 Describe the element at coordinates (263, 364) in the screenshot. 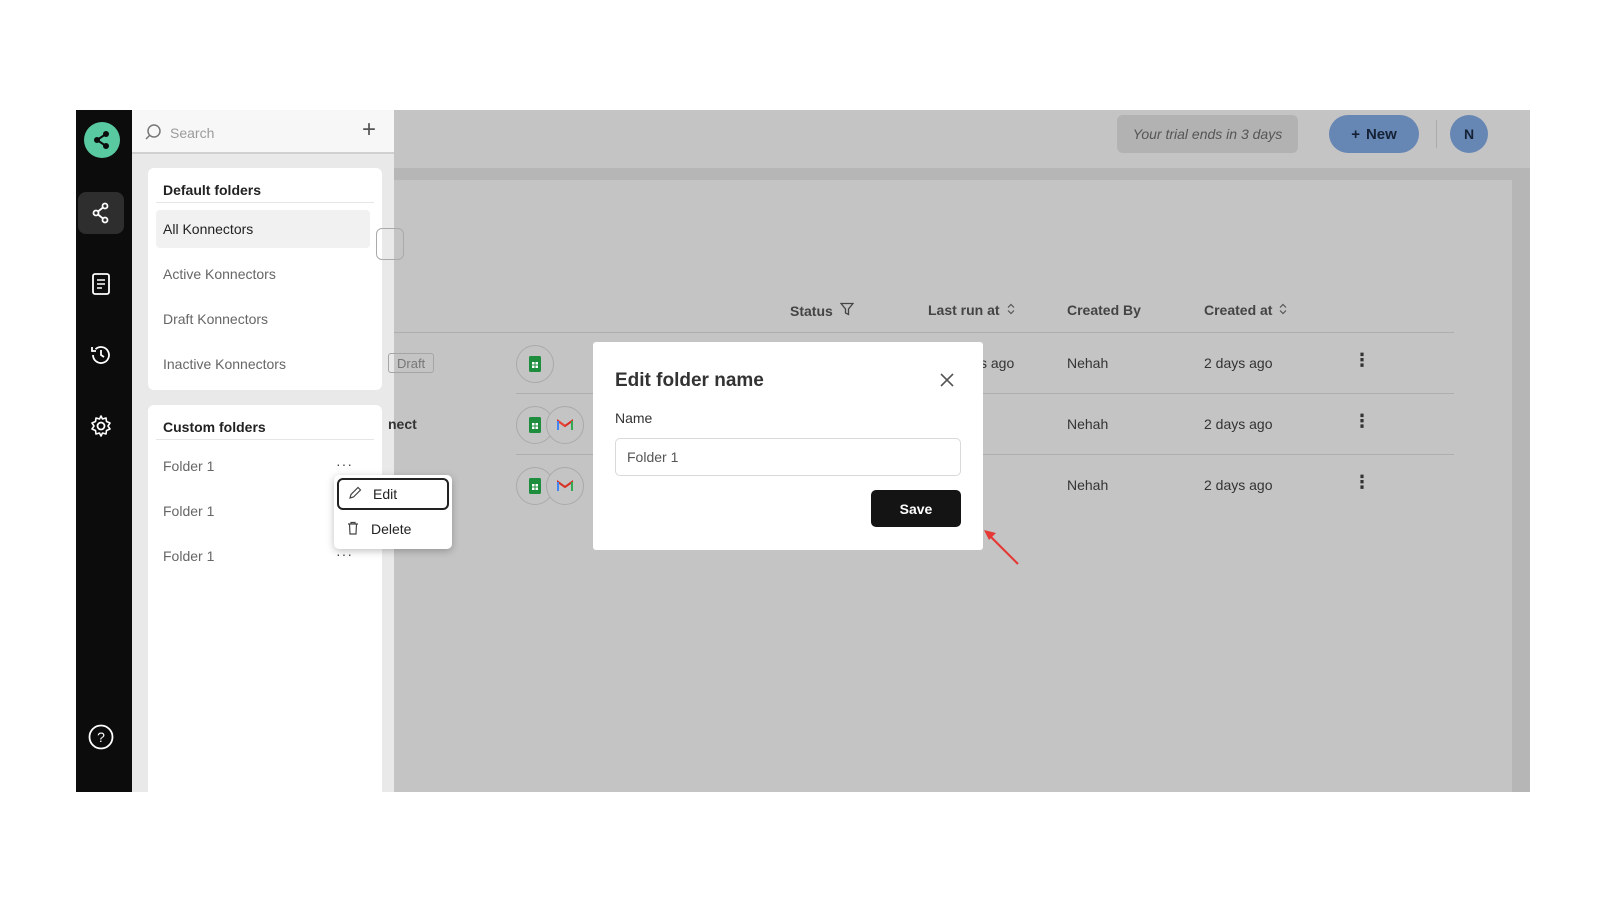

I see `folder-item-inactive: Inactive Konnectors` at that location.